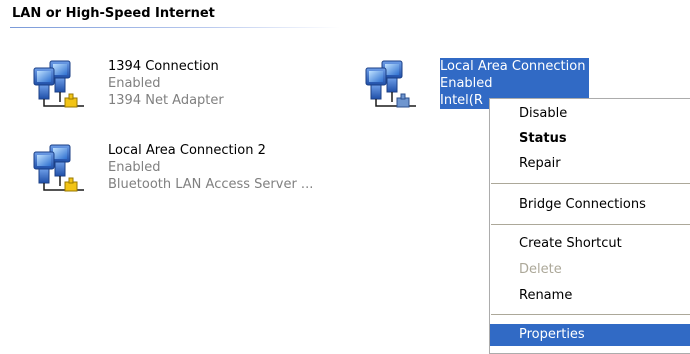 The image size is (690, 354). What do you see at coordinates (113, 13) in the screenshot?
I see `group-header: LAN or High-Speed Internet` at bounding box center [113, 13].